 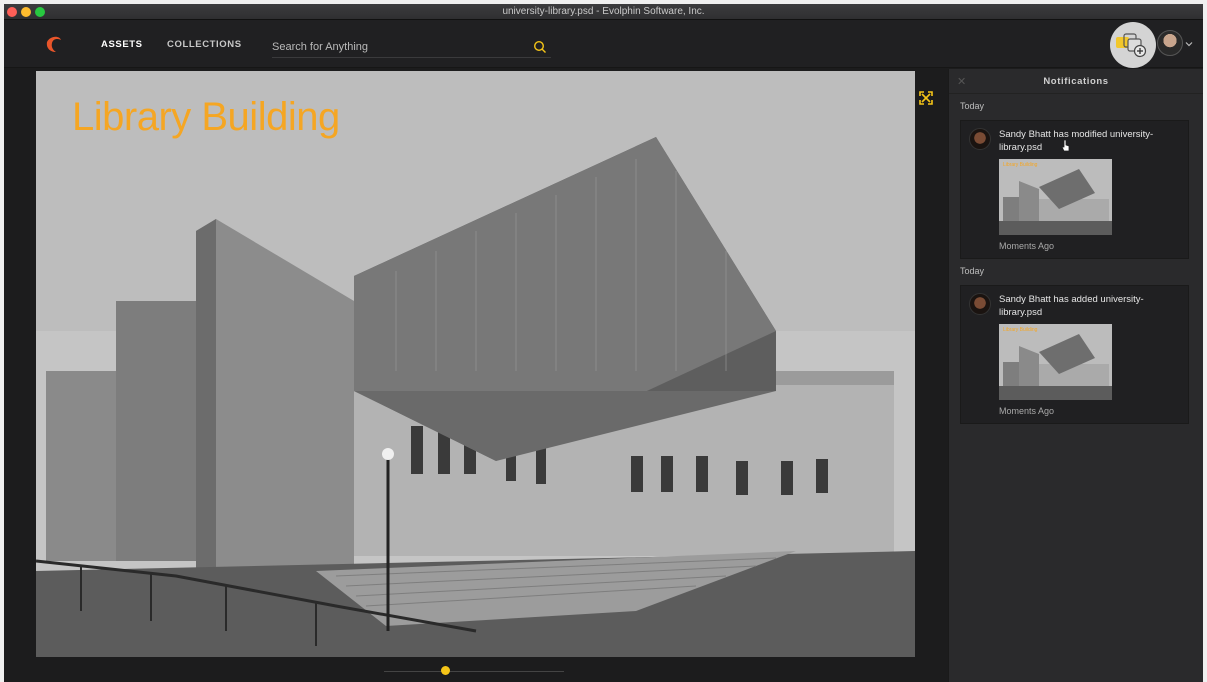 I want to click on notifications-add-icon, so click(x=1131, y=45).